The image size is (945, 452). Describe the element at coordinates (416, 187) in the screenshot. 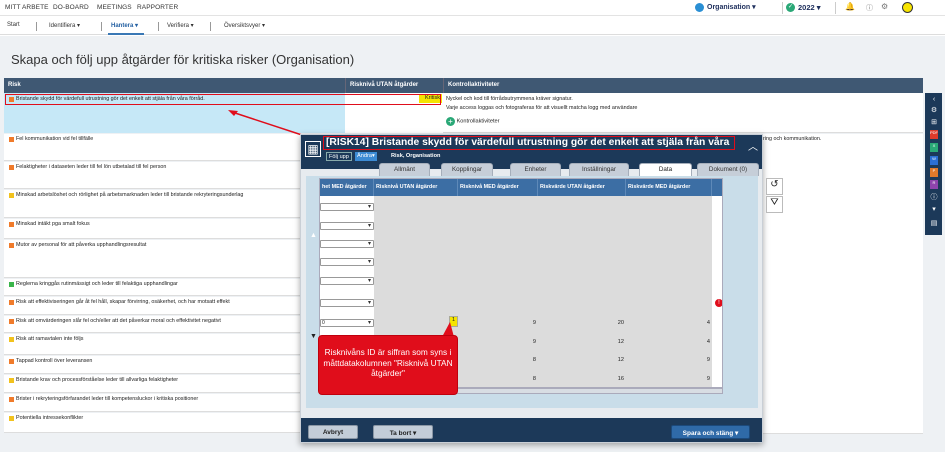

I see `grid-header: Risknivå UTAN åtgärder` at that location.